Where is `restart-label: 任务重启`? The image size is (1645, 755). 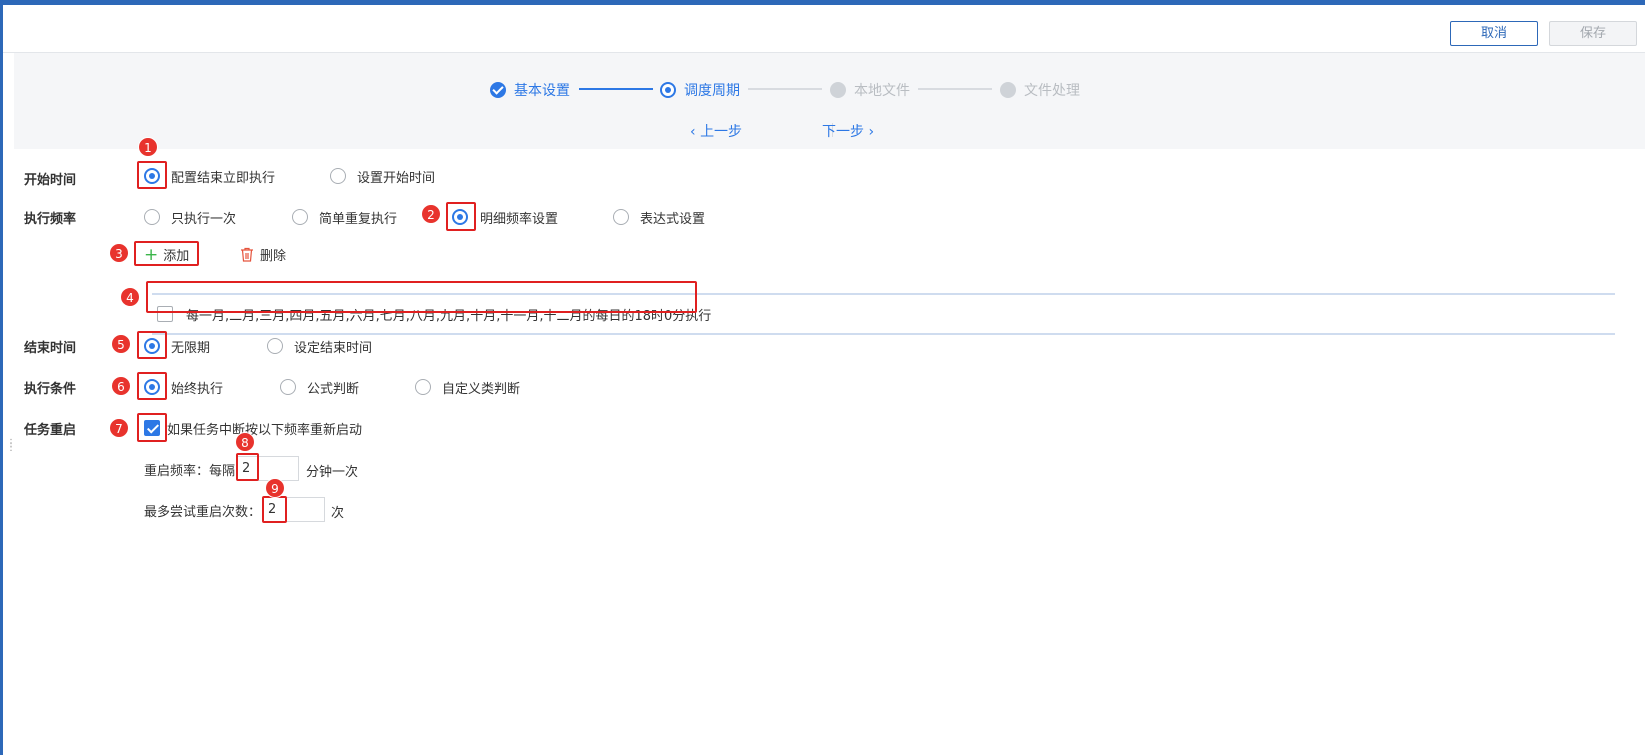 restart-label: 任务重启 is located at coordinates (50, 430).